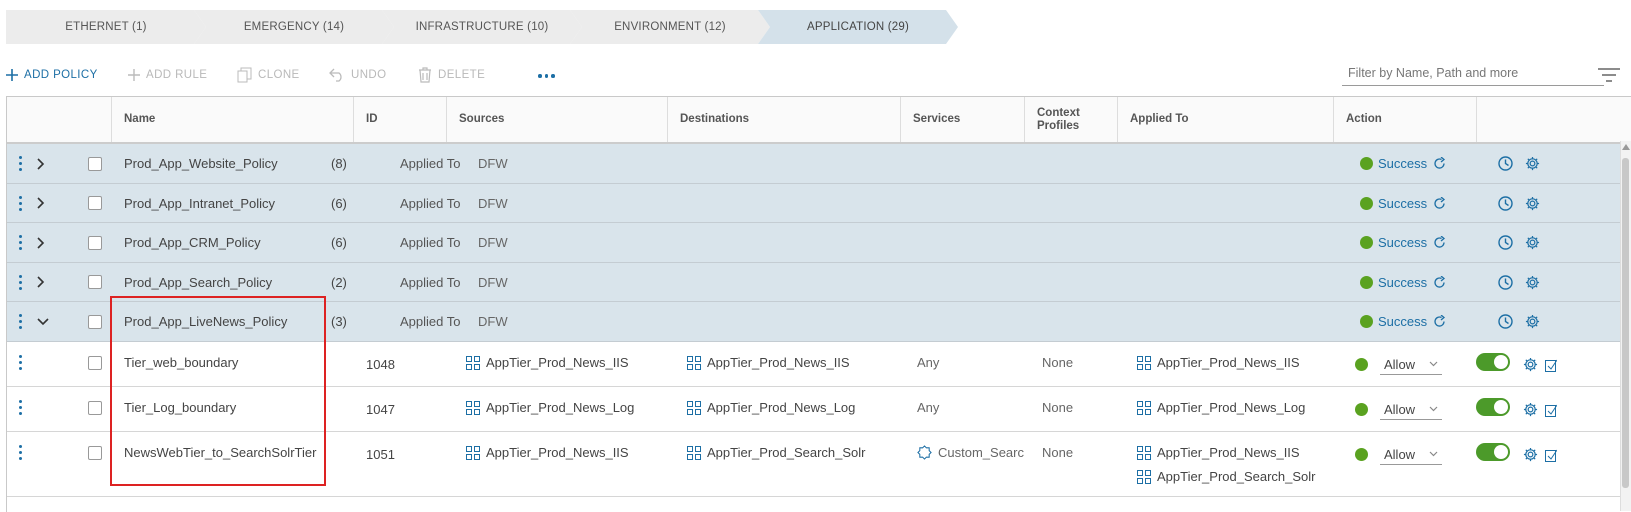 The height and width of the screenshot is (512, 1631). I want to click on breadcrumb-infrastructure: INFRASTRUCTURE (10), so click(482, 27).